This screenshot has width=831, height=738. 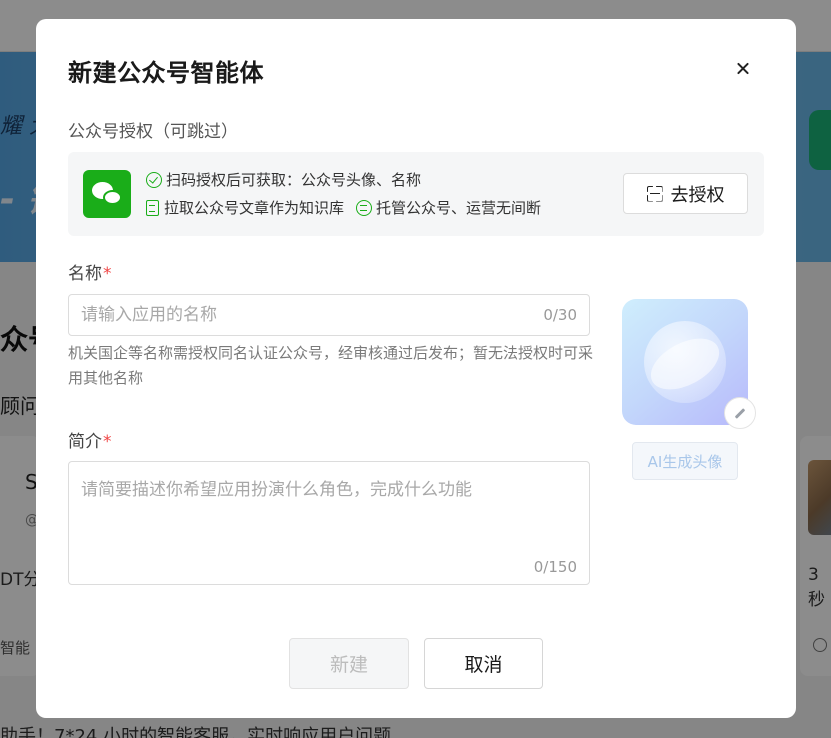 What do you see at coordinates (655, 194) in the screenshot?
I see `scan-icon` at bounding box center [655, 194].